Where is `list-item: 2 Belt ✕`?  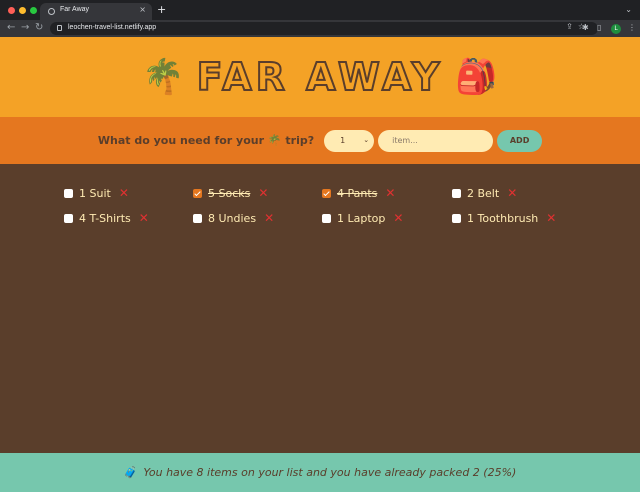 list-item: 2 Belt ✕ is located at coordinates (484, 193).